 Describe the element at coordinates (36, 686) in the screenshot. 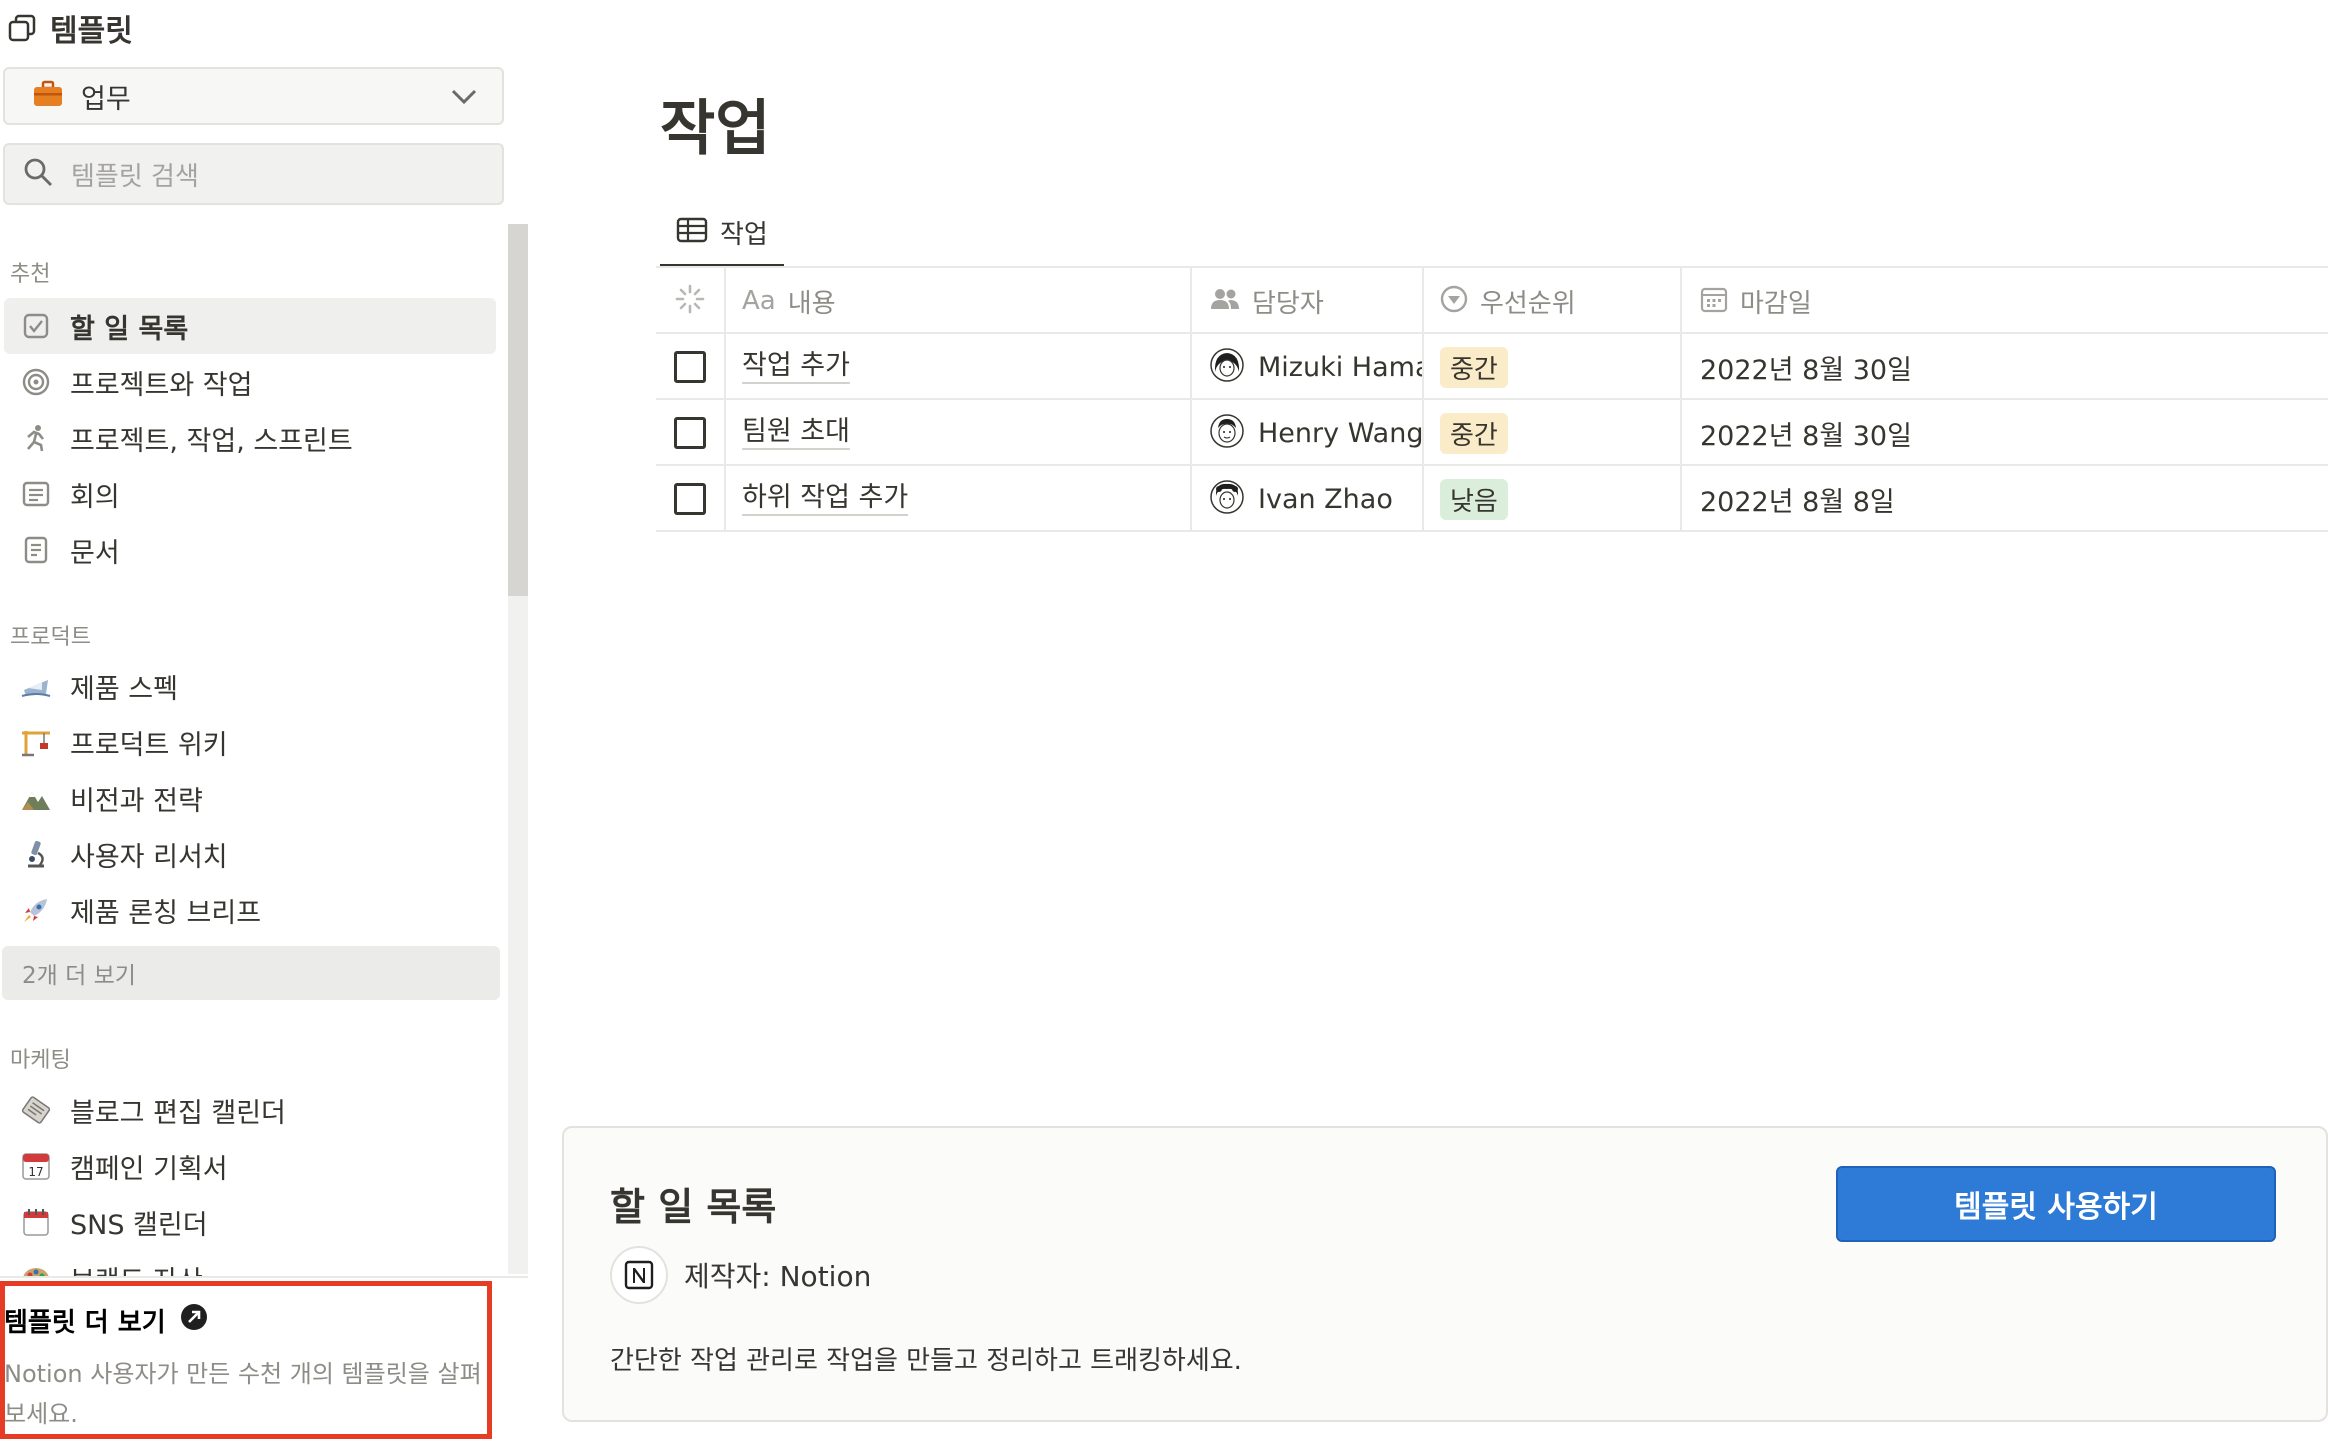

I see `ship-icon` at that location.